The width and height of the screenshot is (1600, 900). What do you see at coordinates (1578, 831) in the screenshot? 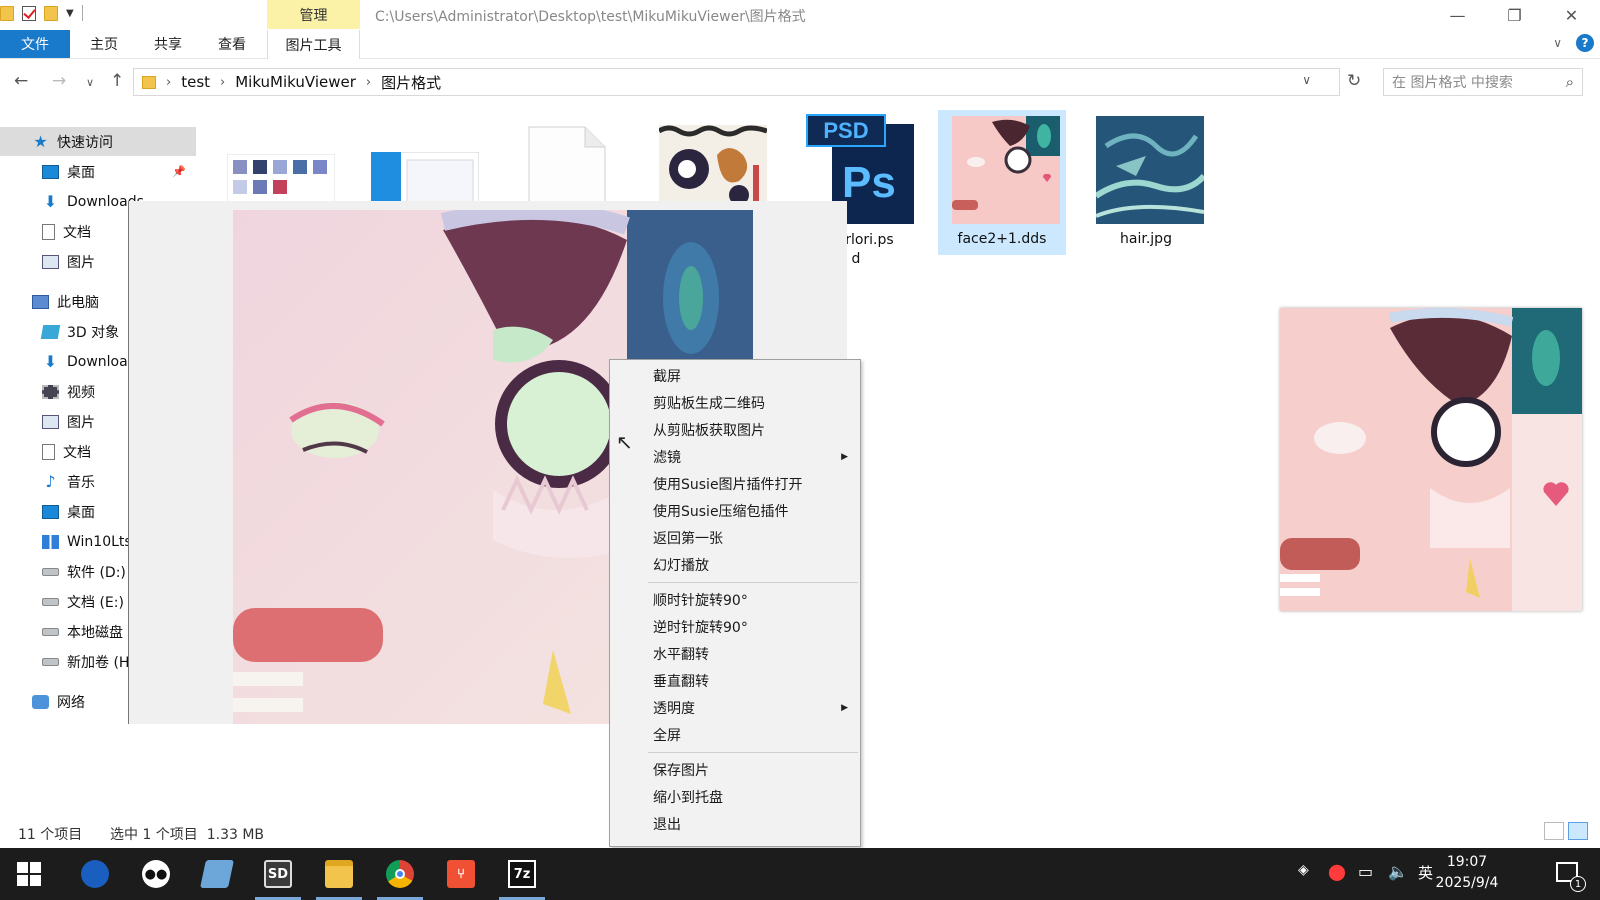
I see `large-icons-view-icon` at bounding box center [1578, 831].